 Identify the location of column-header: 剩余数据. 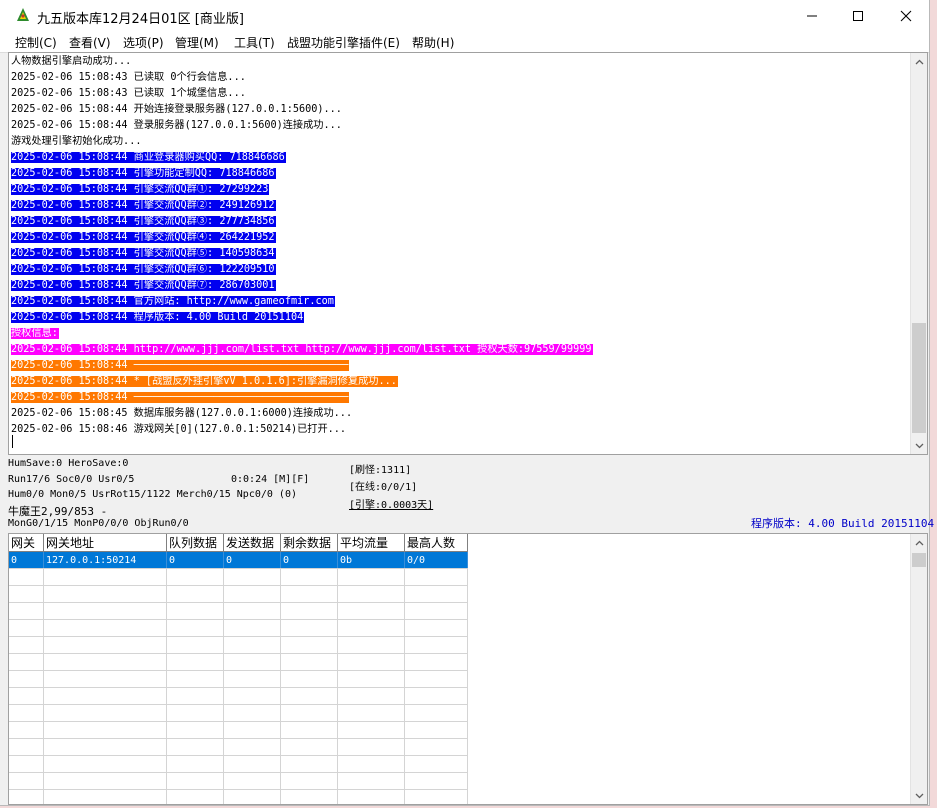
(309, 543).